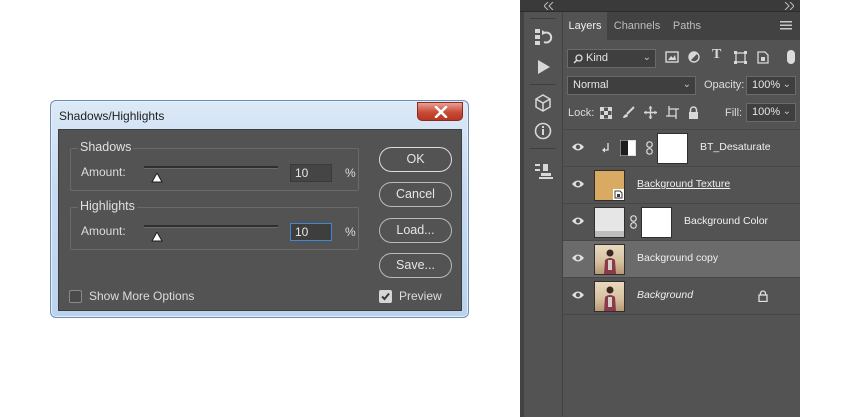 This screenshot has width=850, height=417. Describe the element at coordinates (591, 85) in the screenshot. I see `blend-mode-value: Normal` at that location.